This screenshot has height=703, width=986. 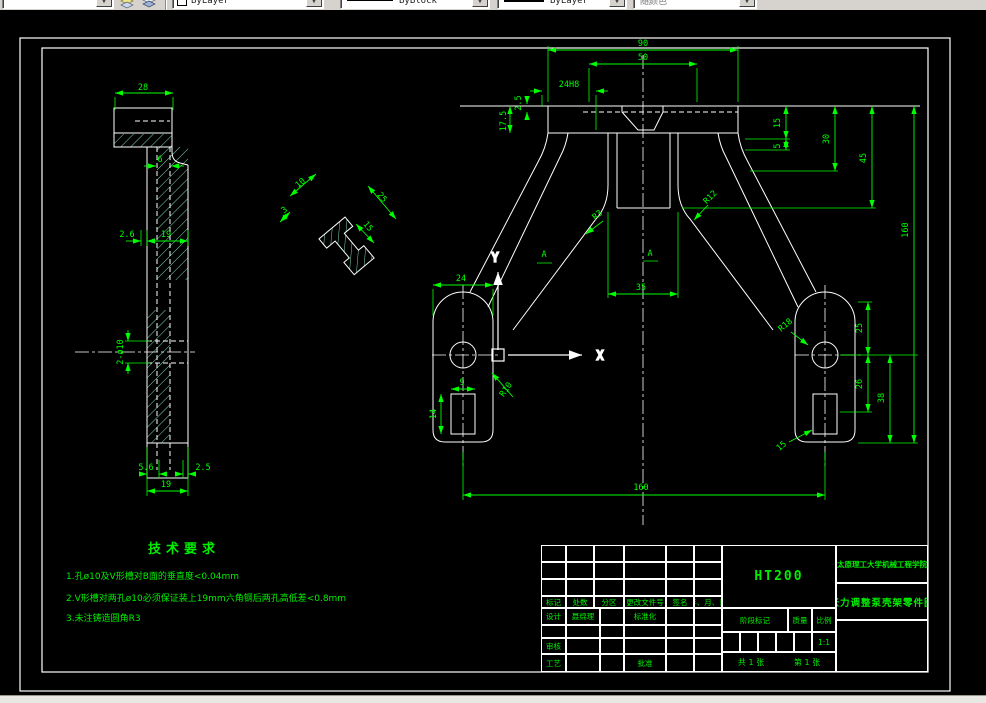 What do you see at coordinates (301, 183) in the screenshot?
I see `dim-label: 10` at bounding box center [301, 183].